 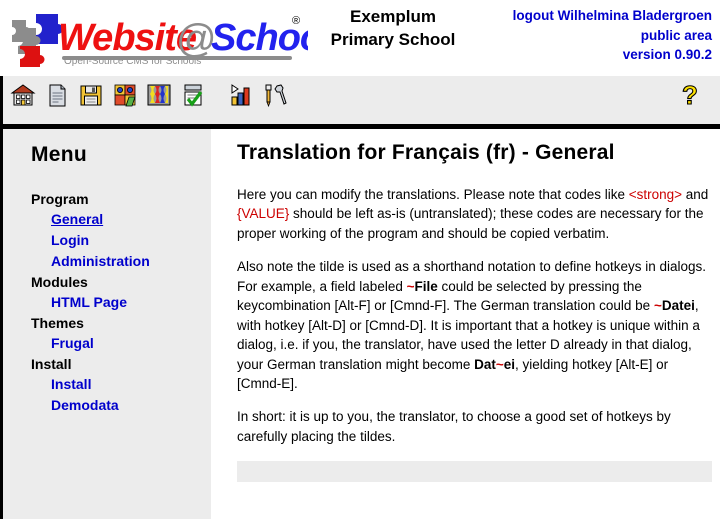 I want to click on area-label: public area, so click(x=676, y=35).